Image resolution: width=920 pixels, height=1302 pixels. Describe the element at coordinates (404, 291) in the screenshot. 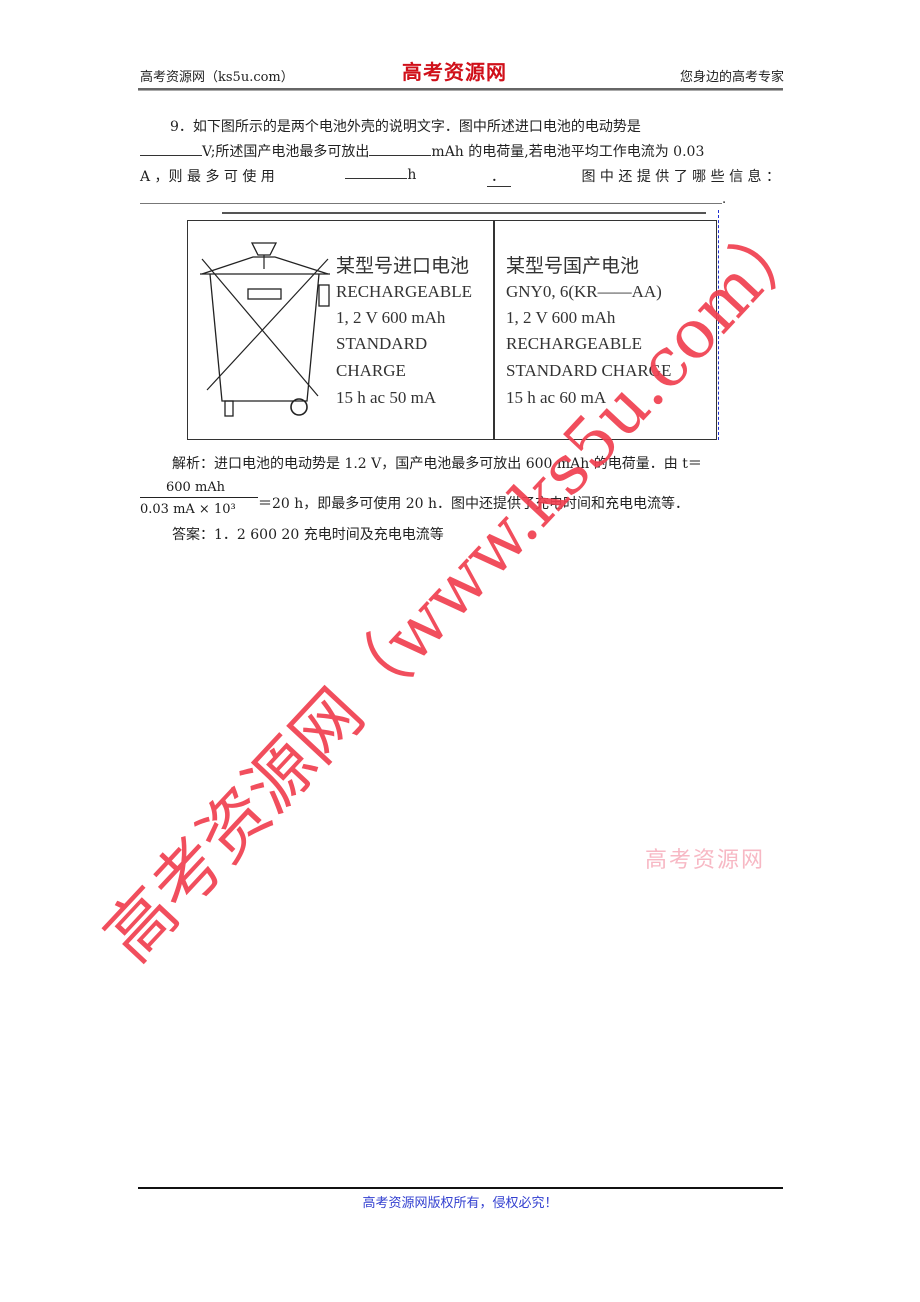

I see `imported-line-1: RECHARGEABLE` at that location.